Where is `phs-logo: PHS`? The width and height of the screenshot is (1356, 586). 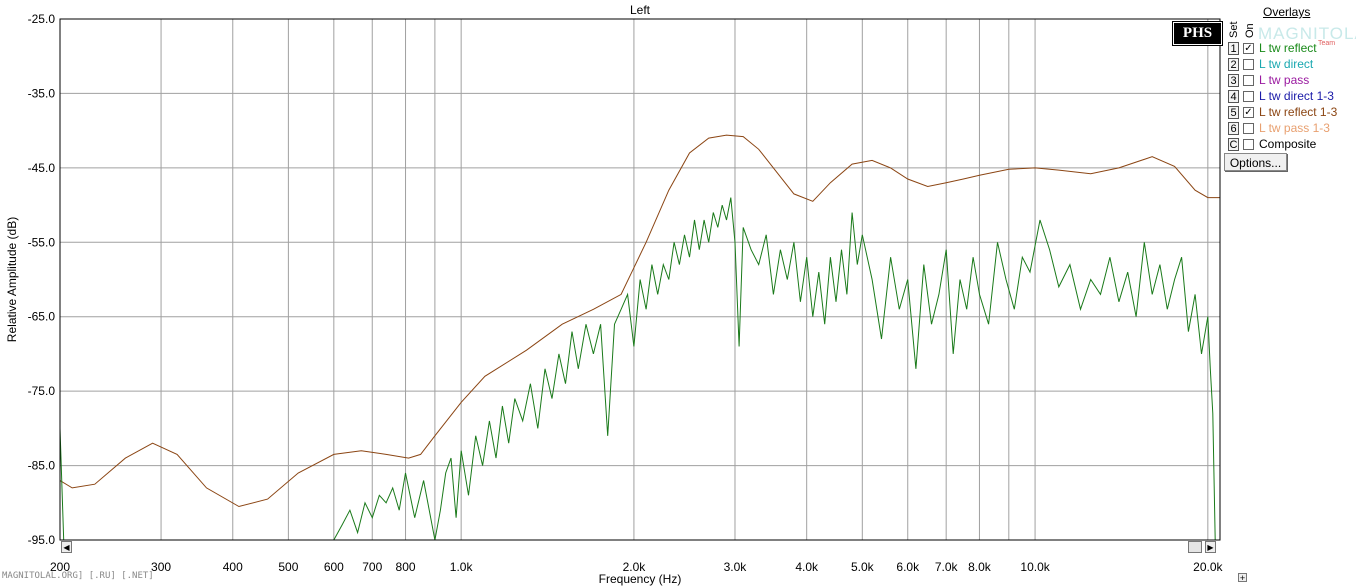 phs-logo: PHS is located at coordinates (1197, 33).